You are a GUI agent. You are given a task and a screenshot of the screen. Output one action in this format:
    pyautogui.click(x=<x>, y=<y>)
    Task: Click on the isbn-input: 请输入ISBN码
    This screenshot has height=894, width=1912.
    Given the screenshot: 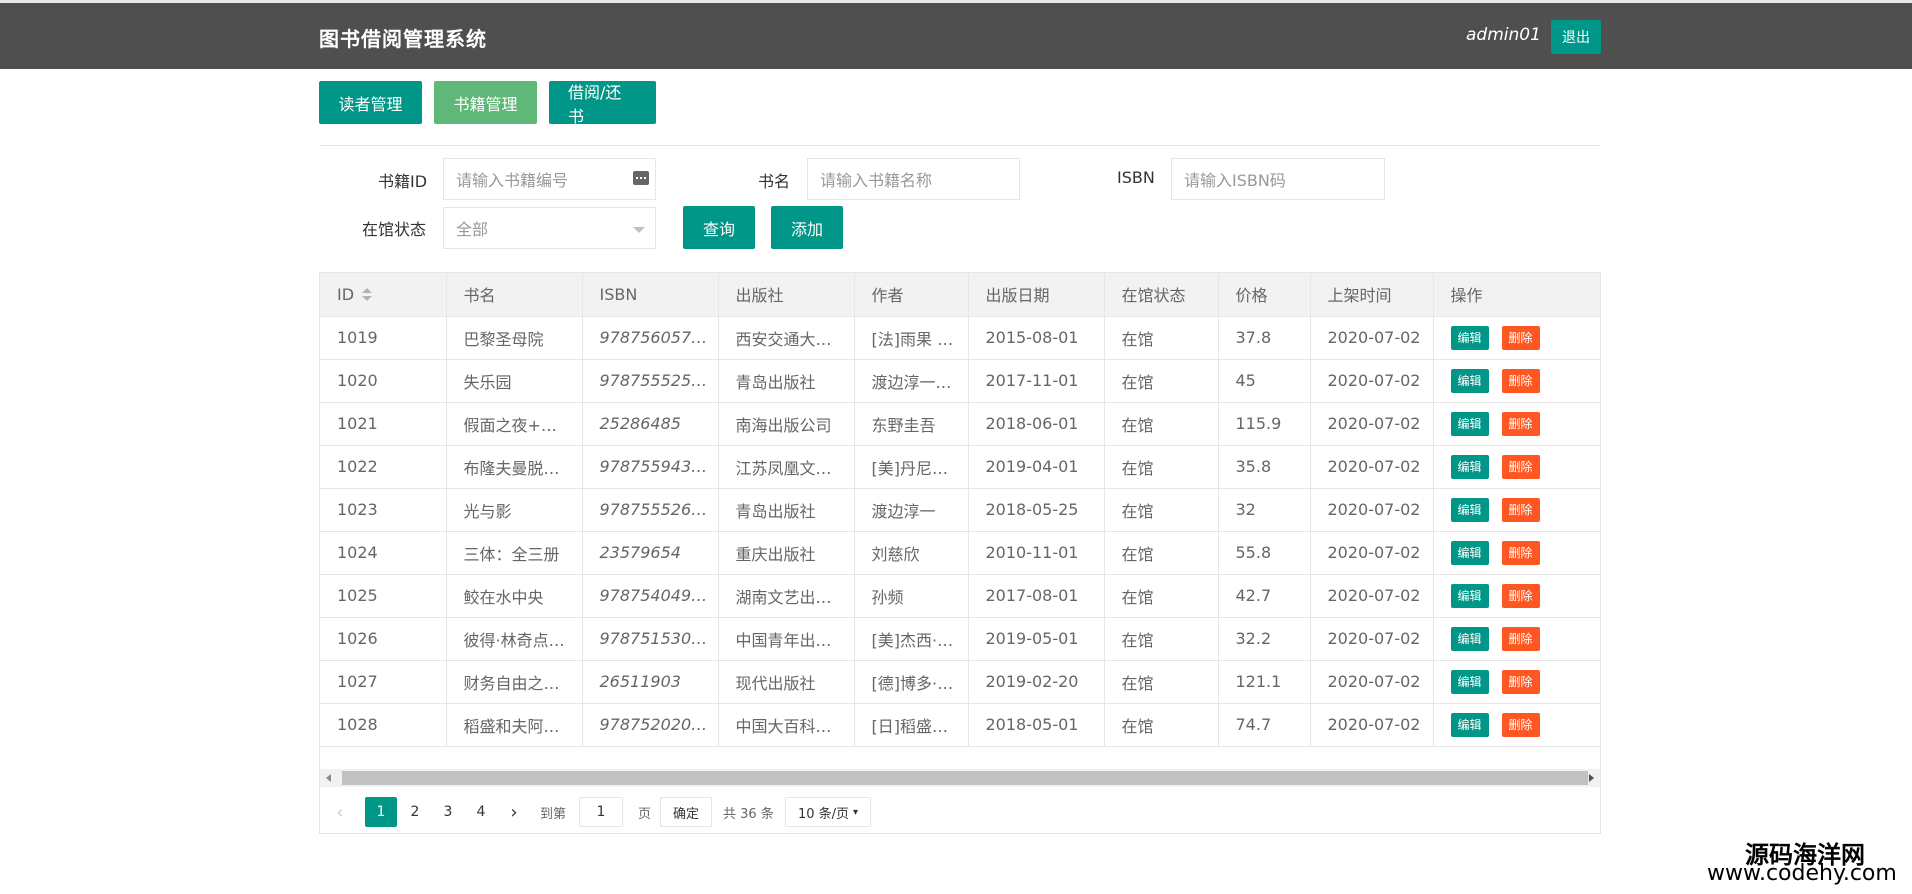 What is the action you would take?
    pyautogui.click(x=1278, y=179)
    